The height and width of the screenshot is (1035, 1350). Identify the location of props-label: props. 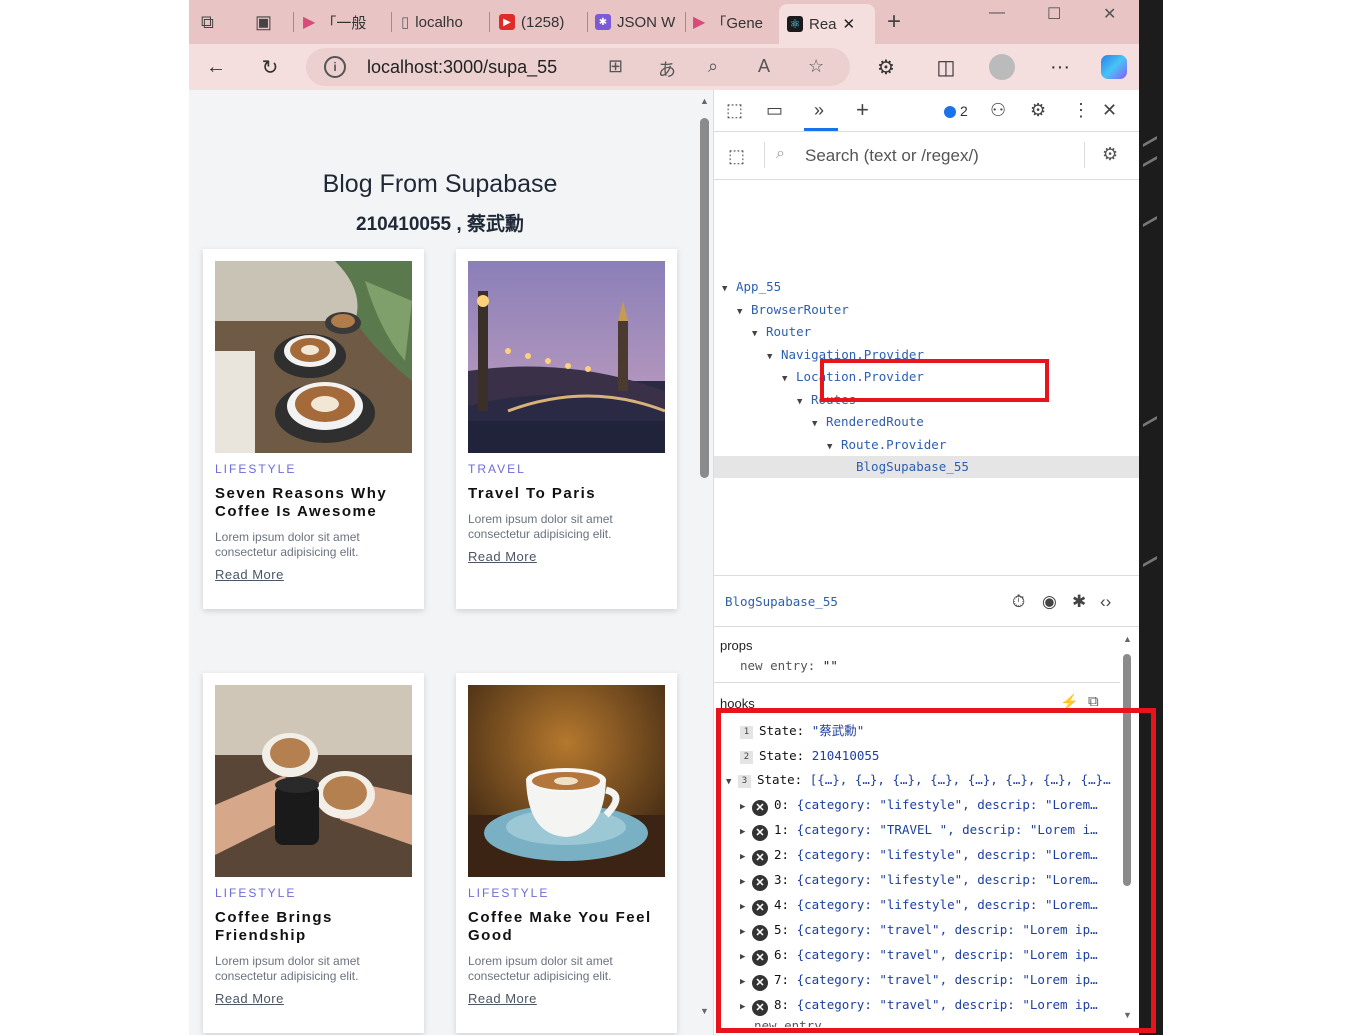
(736, 645).